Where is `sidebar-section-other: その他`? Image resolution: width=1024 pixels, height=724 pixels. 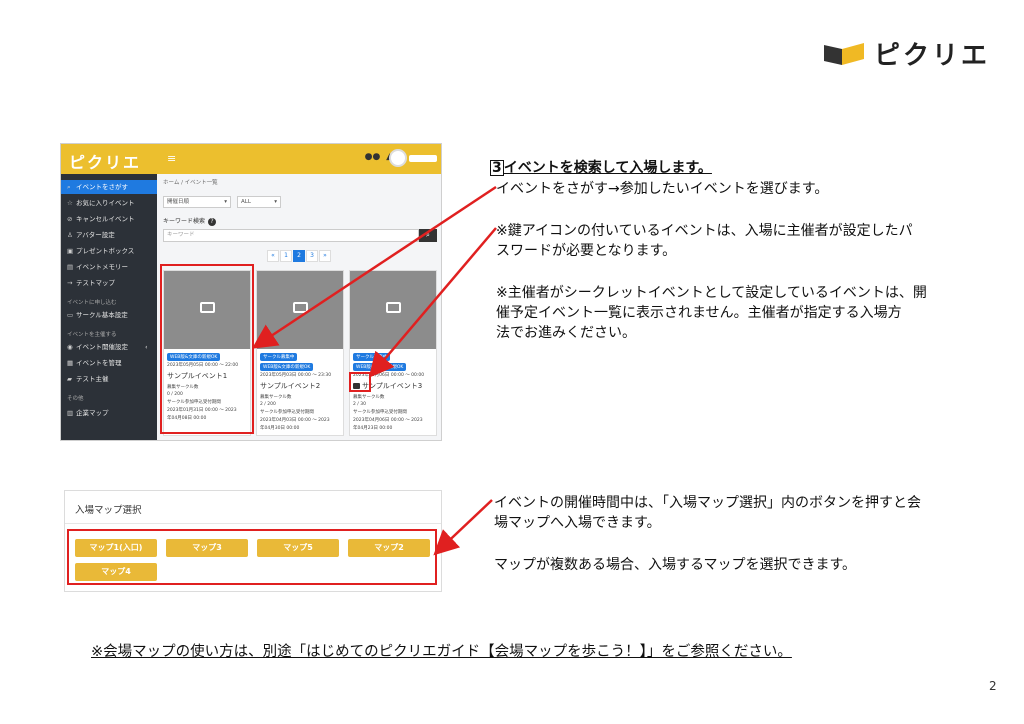 sidebar-section-other: その他 is located at coordinates (75, 399).